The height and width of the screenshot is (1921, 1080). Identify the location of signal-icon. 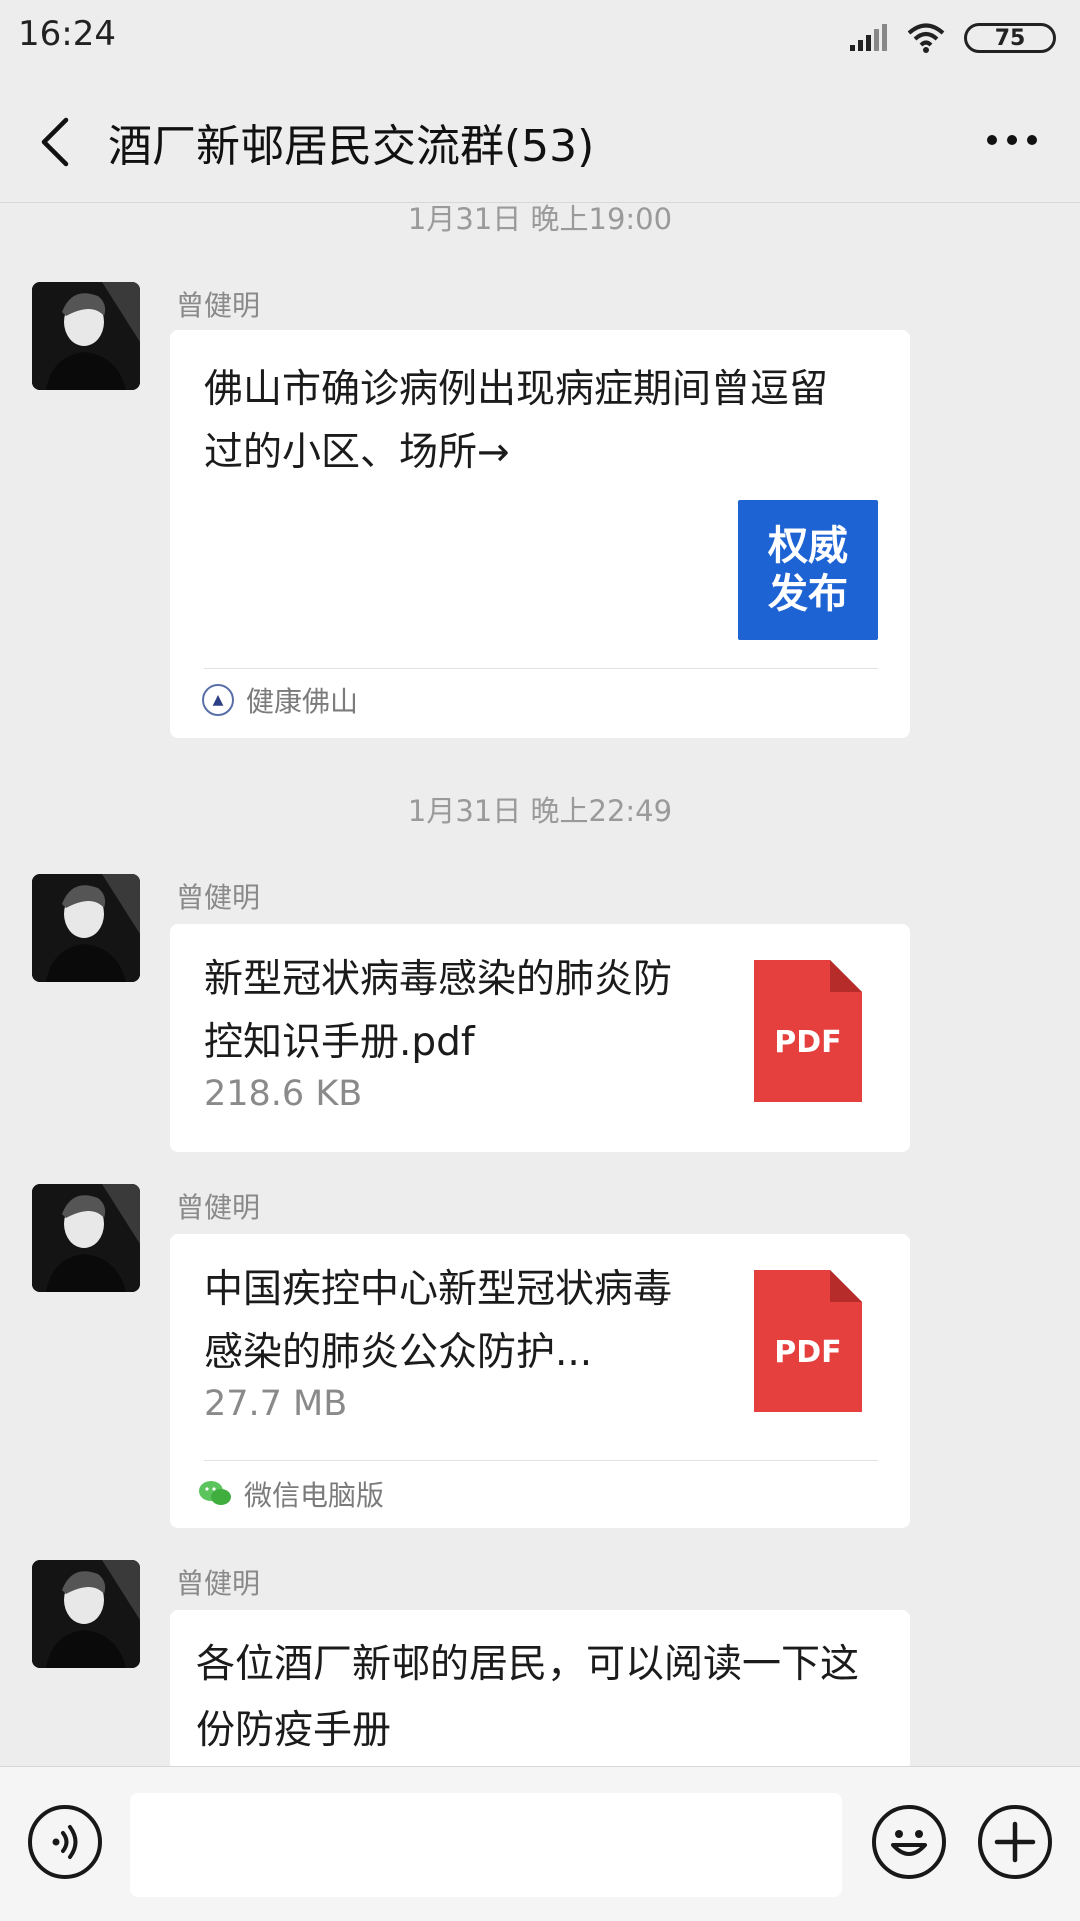
(868, 37).